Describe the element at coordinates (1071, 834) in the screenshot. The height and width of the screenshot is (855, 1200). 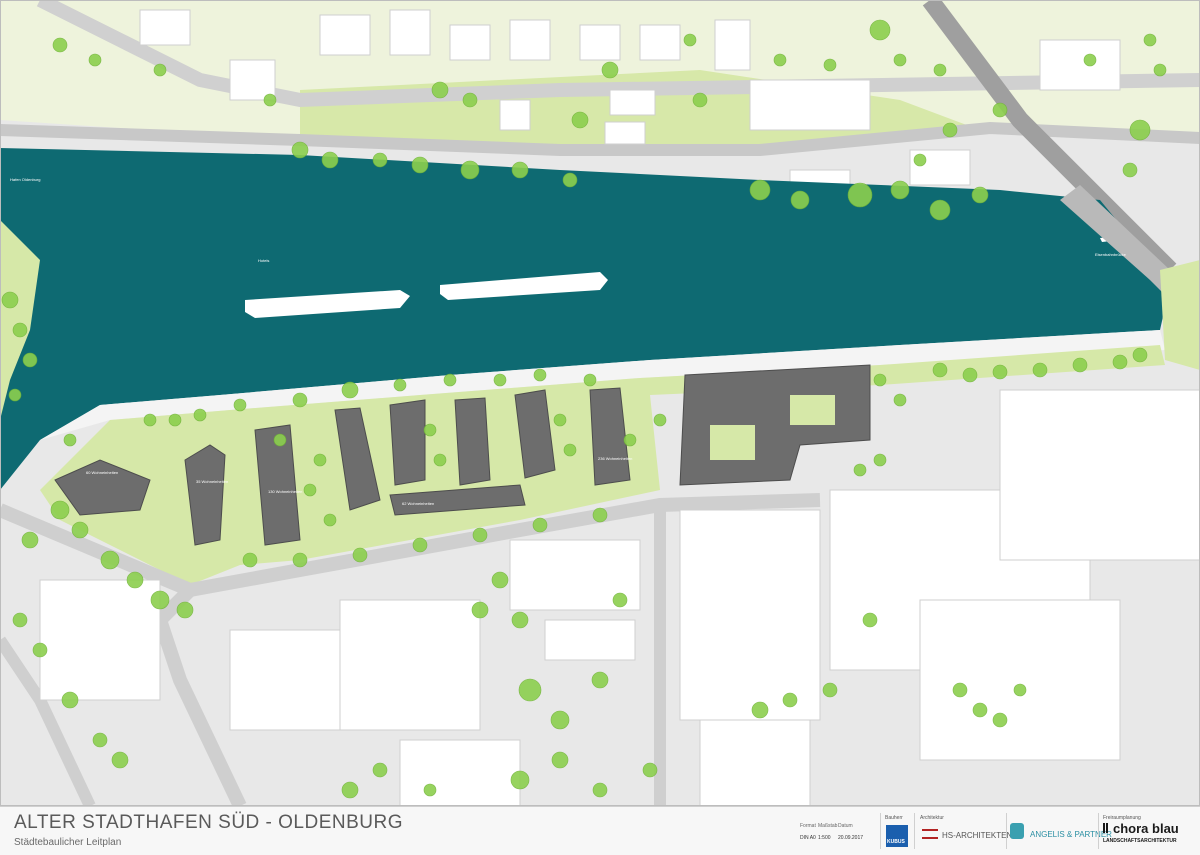
I see `angelis-partner: ANGELIS & PARTNER` at that location.